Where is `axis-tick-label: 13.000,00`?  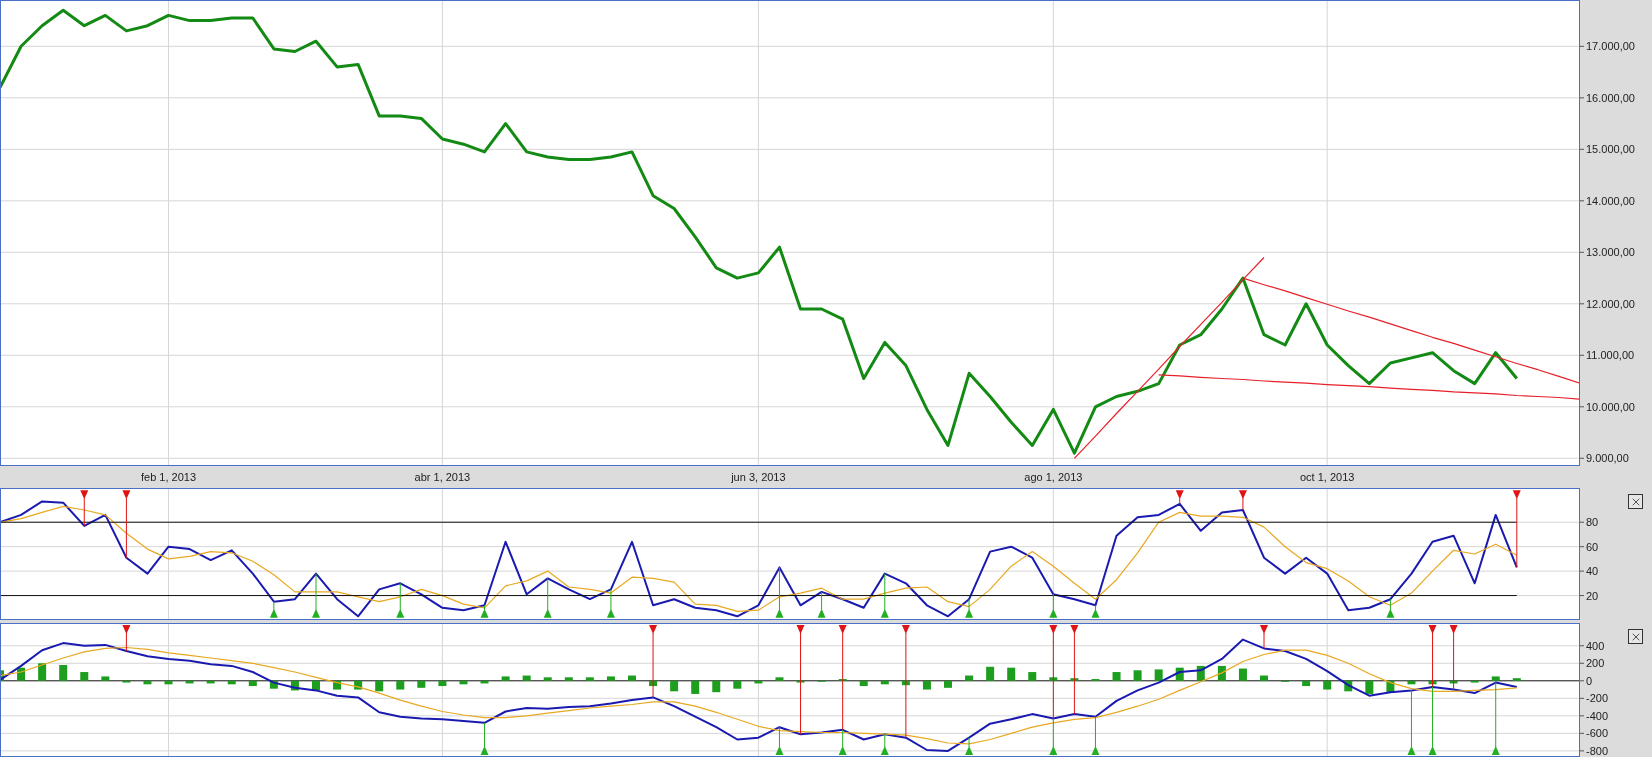
axis-tick-label: 13.000,00 is located at coordinates (1610, 252).